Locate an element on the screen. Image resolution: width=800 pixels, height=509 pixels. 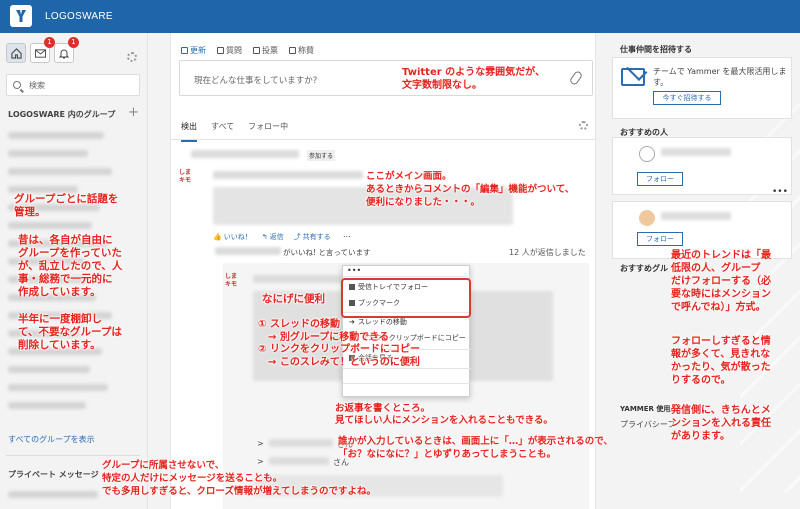
post-author is located at coordinates (288, 175).